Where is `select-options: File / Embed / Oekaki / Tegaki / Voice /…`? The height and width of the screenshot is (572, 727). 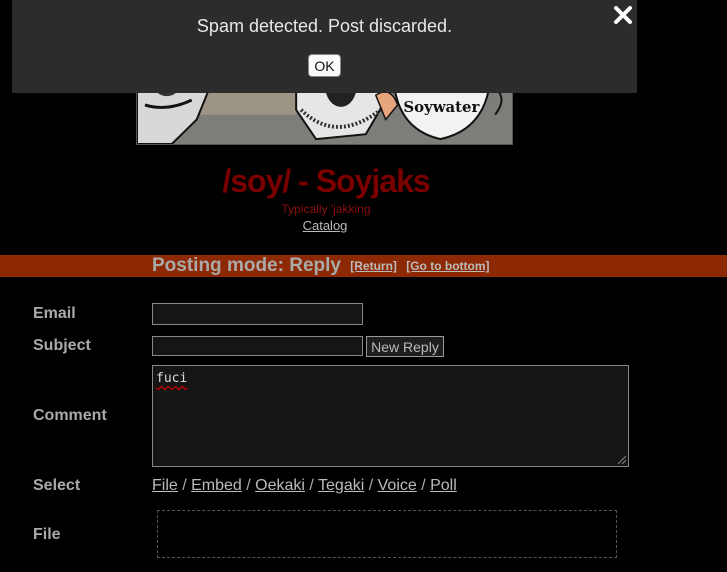 select-options: File / Embed / Oekaki / Tegaki / Voice /… is located at coordinates (304, 486).